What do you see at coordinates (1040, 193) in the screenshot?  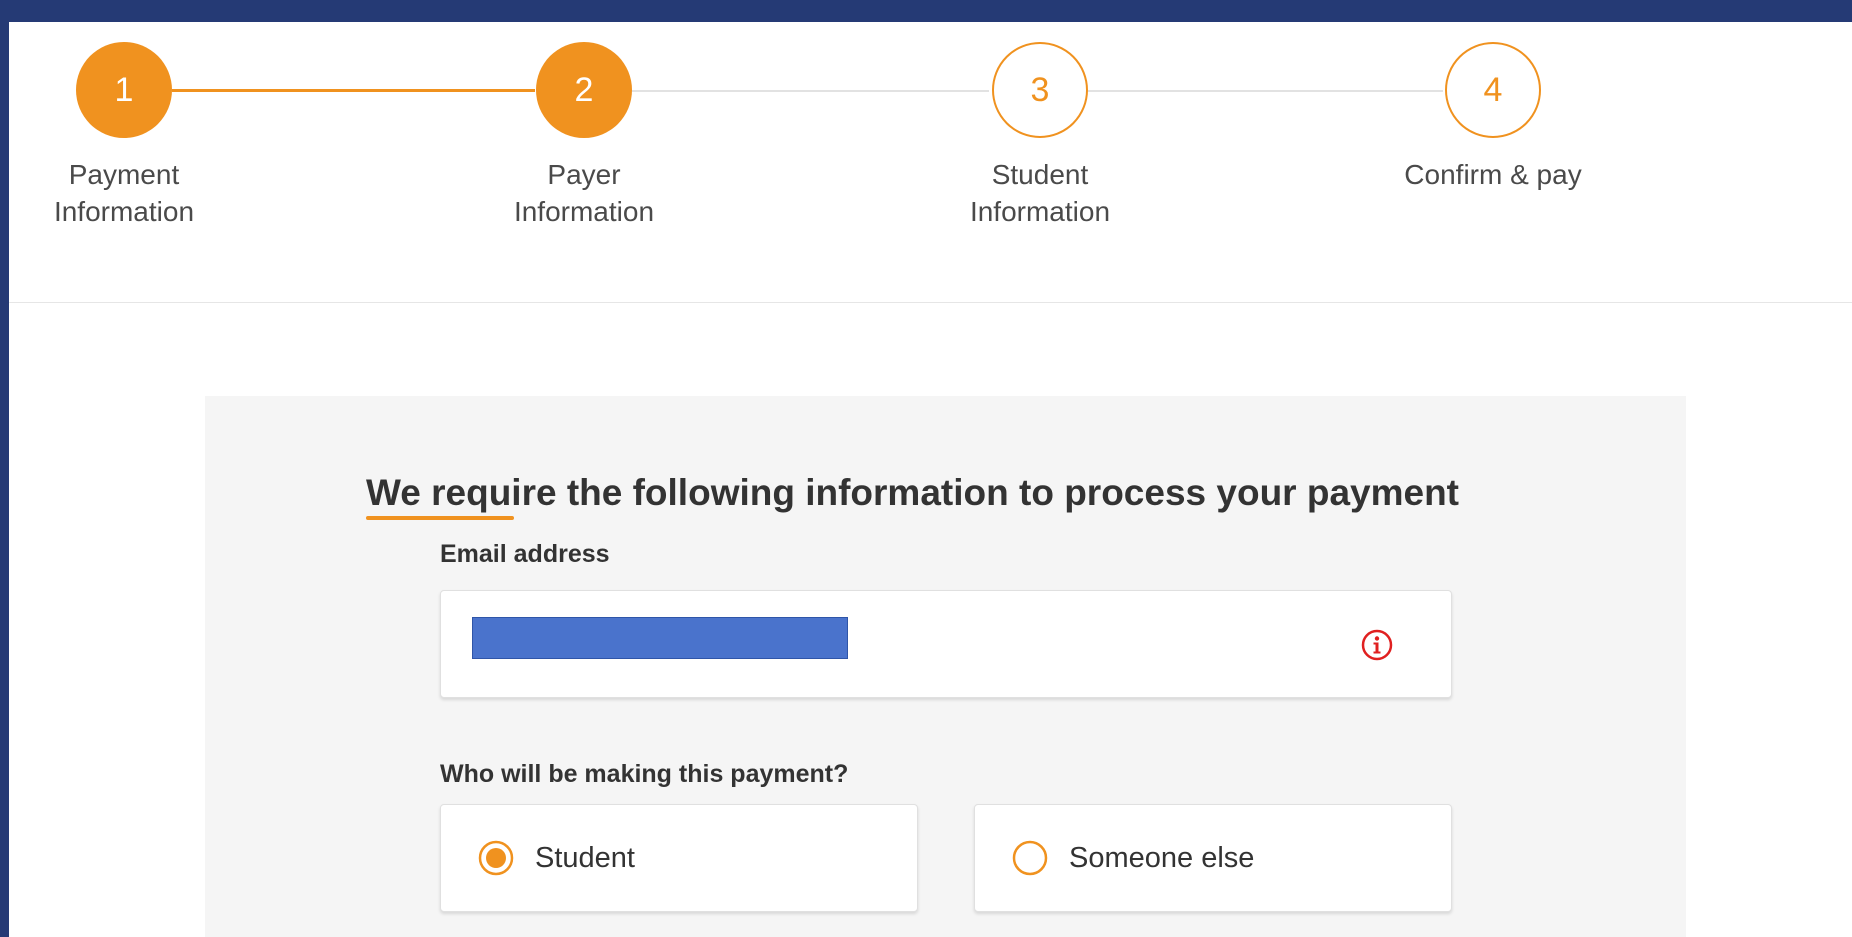 I see `step-label: Student Information` at bounding box center [1040, 193].